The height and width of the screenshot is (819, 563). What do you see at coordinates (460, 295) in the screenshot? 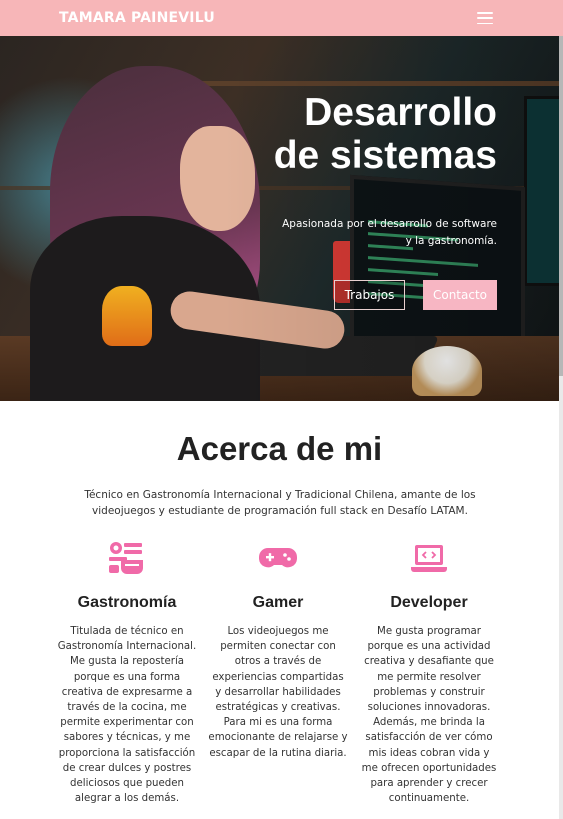
I see `contacto-button: Contacto` at bounding box center [460, 295].